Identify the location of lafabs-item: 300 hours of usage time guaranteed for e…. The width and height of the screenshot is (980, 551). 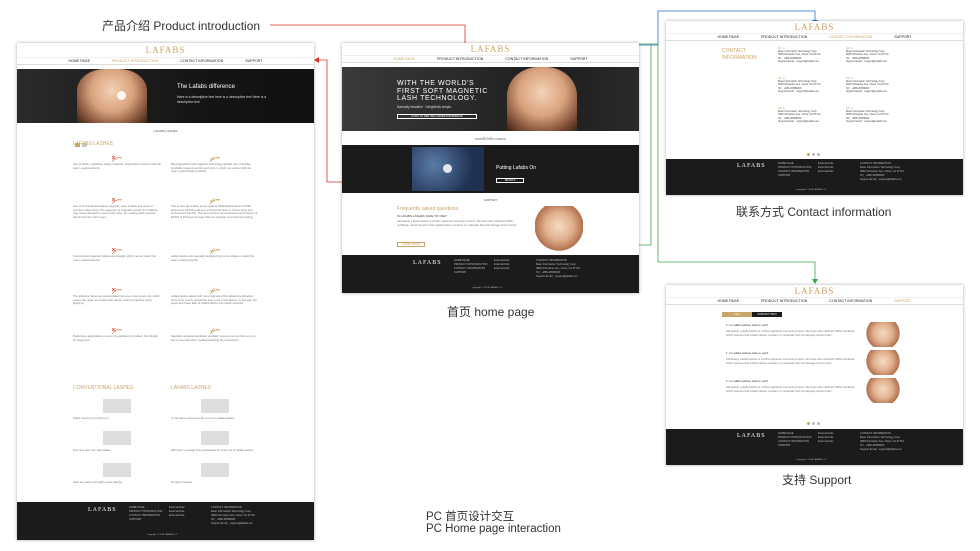
(212, 450).